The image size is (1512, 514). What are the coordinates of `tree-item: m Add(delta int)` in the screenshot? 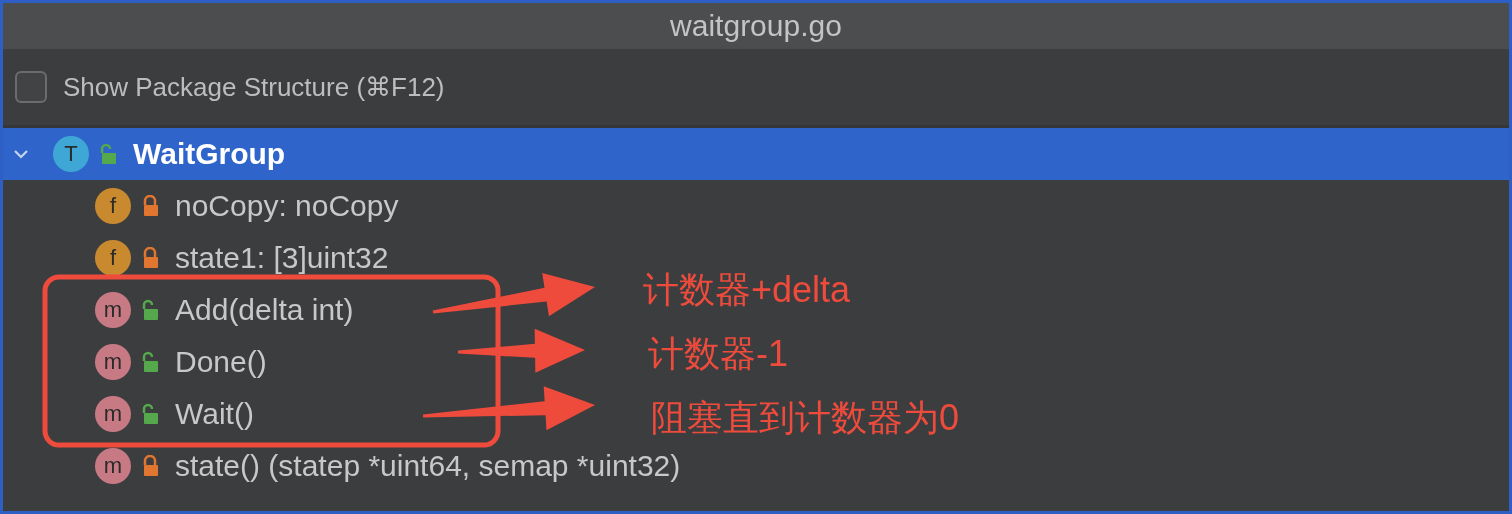 It's located at (182, 310).